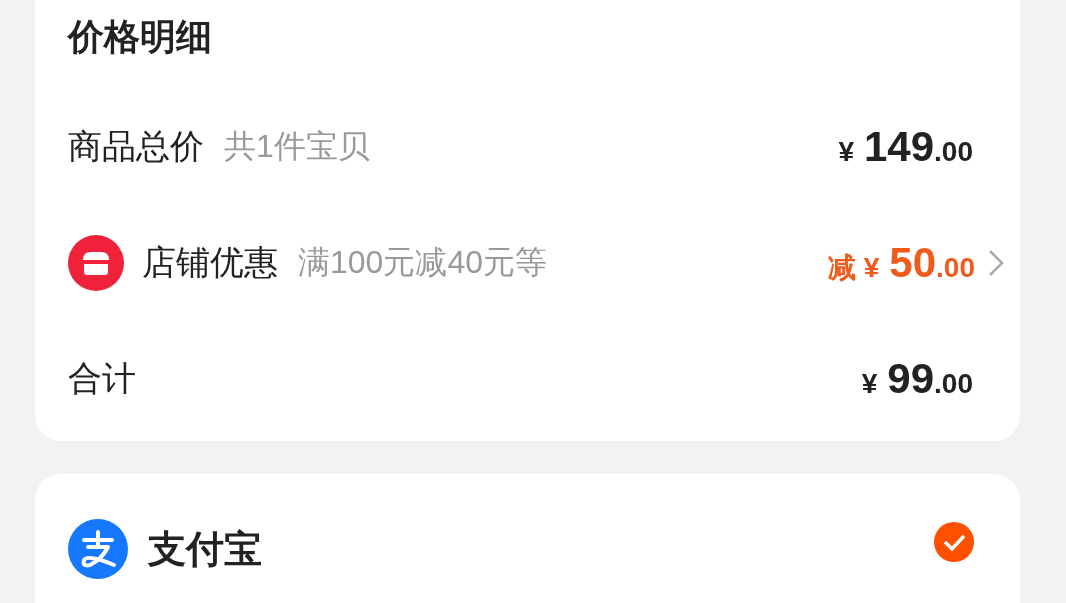  Describe the element at coordinates (996, 263) in the screenshot. I see `chevron-right-icon` at that location.